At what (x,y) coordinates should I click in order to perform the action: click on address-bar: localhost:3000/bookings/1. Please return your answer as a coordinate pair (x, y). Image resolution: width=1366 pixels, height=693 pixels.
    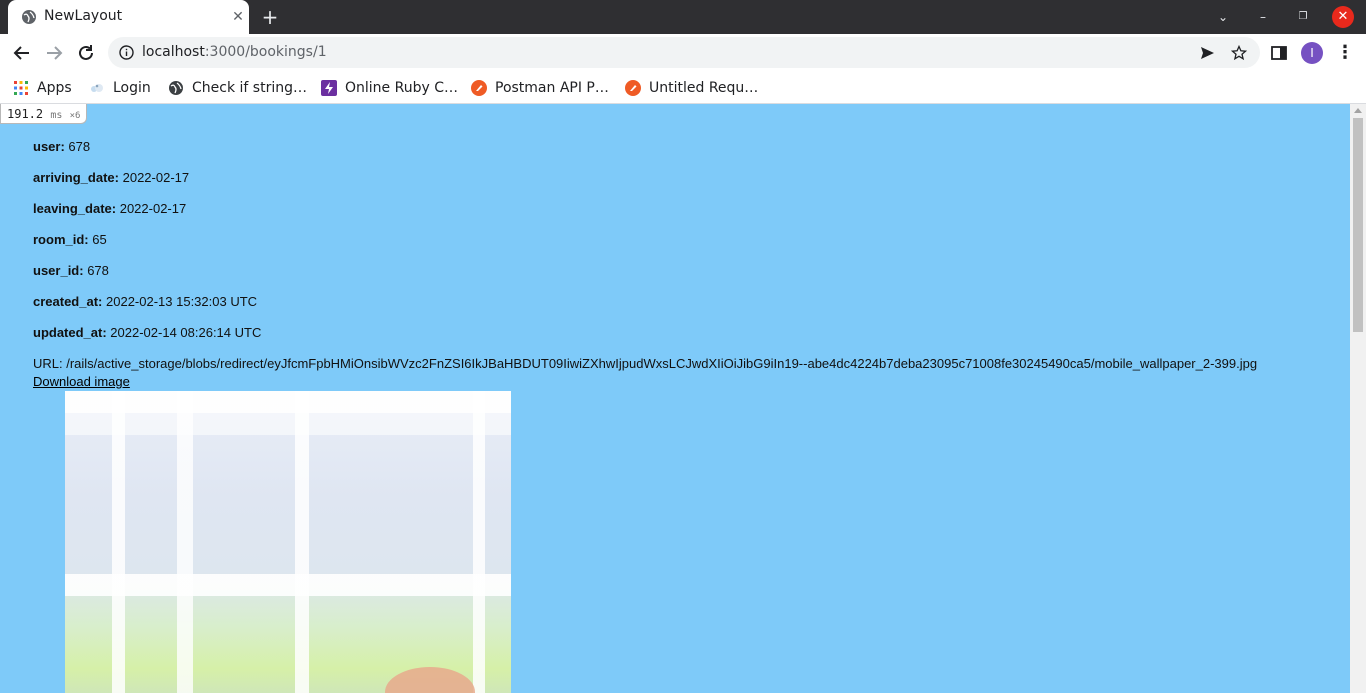
    Looking at the image, I should click on (684, 52).